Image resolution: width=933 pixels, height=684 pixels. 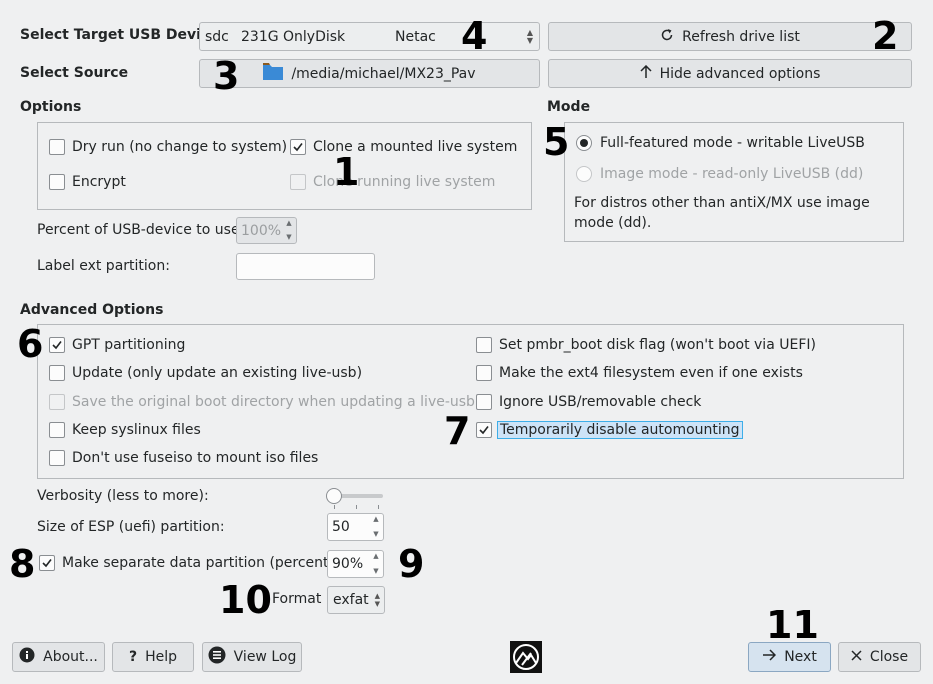 I want to click on percent-usb-spinbox: 100% ▲ ▼, so click(x=266, y=230).